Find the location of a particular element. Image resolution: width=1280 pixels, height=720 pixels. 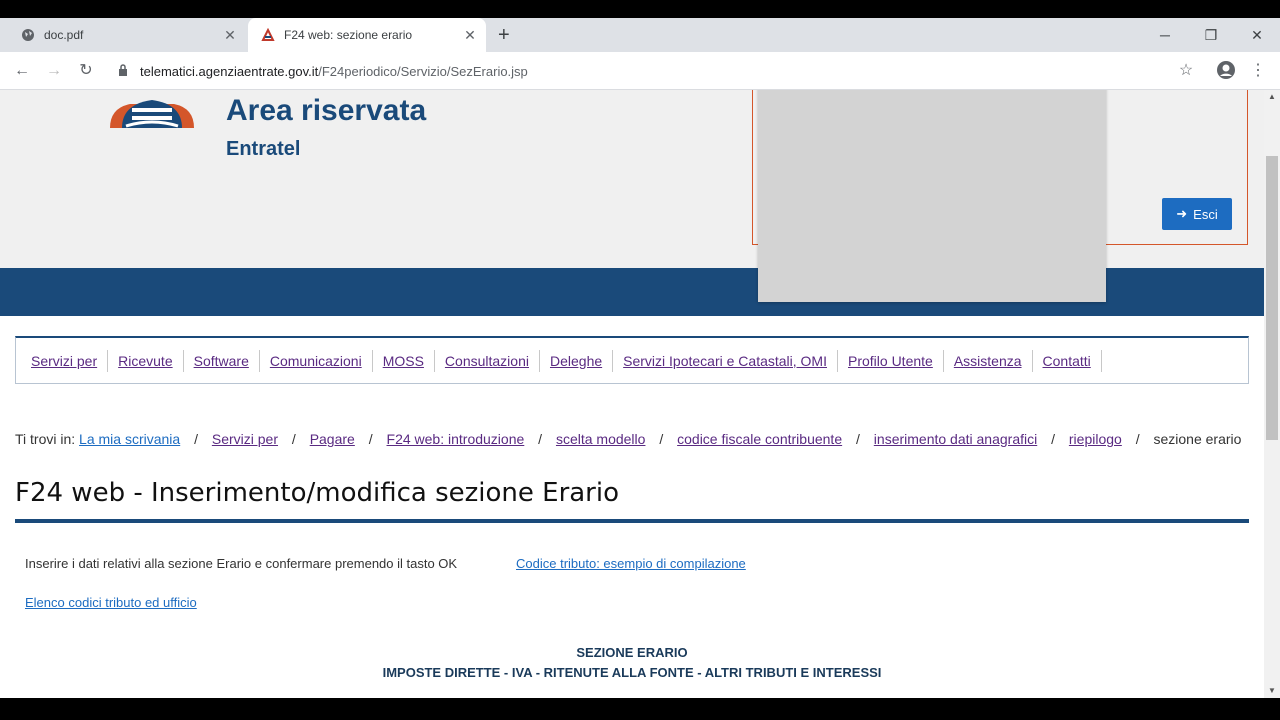

scrollbar-thumb is located at coordinates (1272, 298).